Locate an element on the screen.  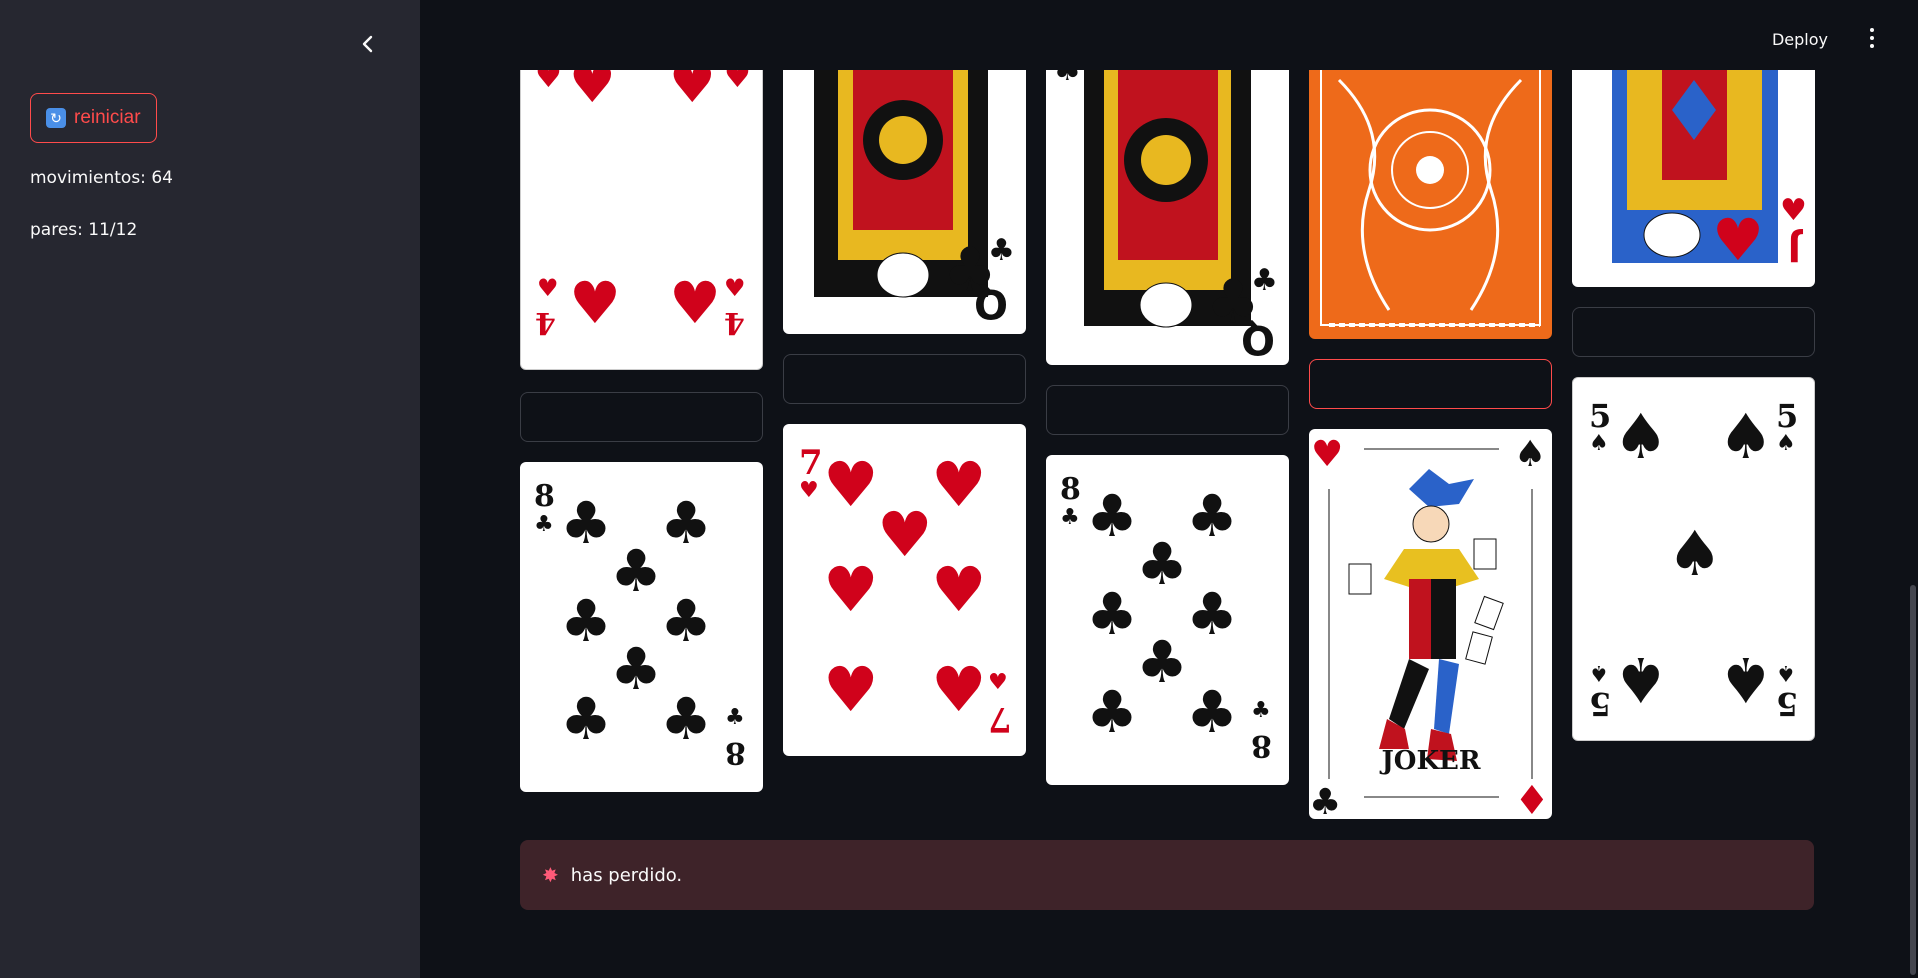
chevron-left-icon is located at coordinates (367, 44).